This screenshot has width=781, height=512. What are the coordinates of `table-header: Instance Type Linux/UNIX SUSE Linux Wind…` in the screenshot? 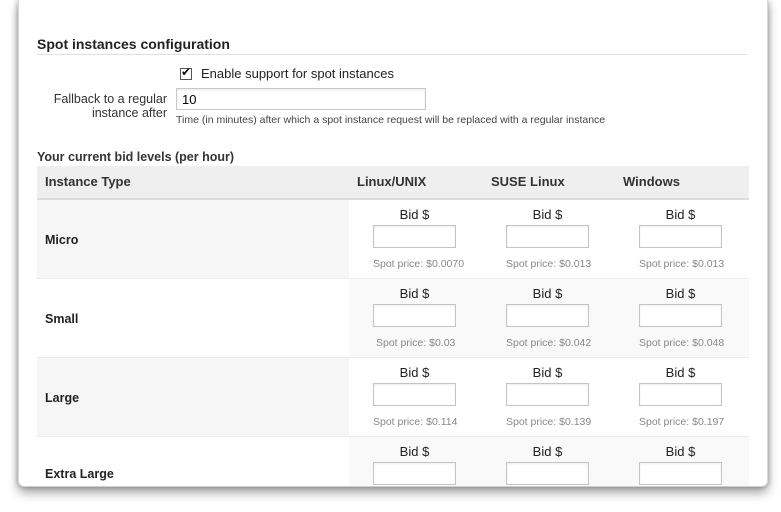 It's located at (393, 183).